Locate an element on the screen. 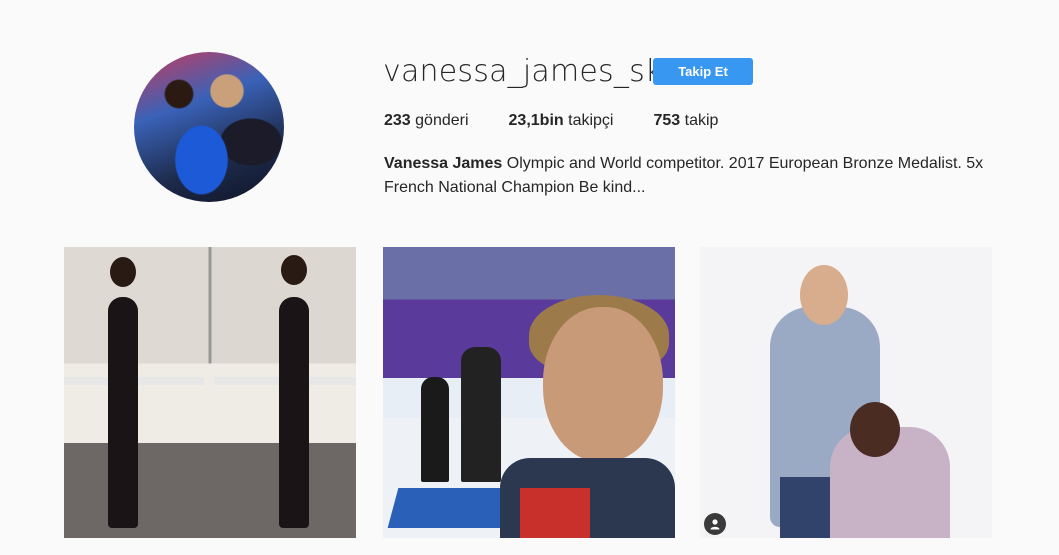  followers-stat: 23,1bin takipçi is located at coordinates (561, 121).